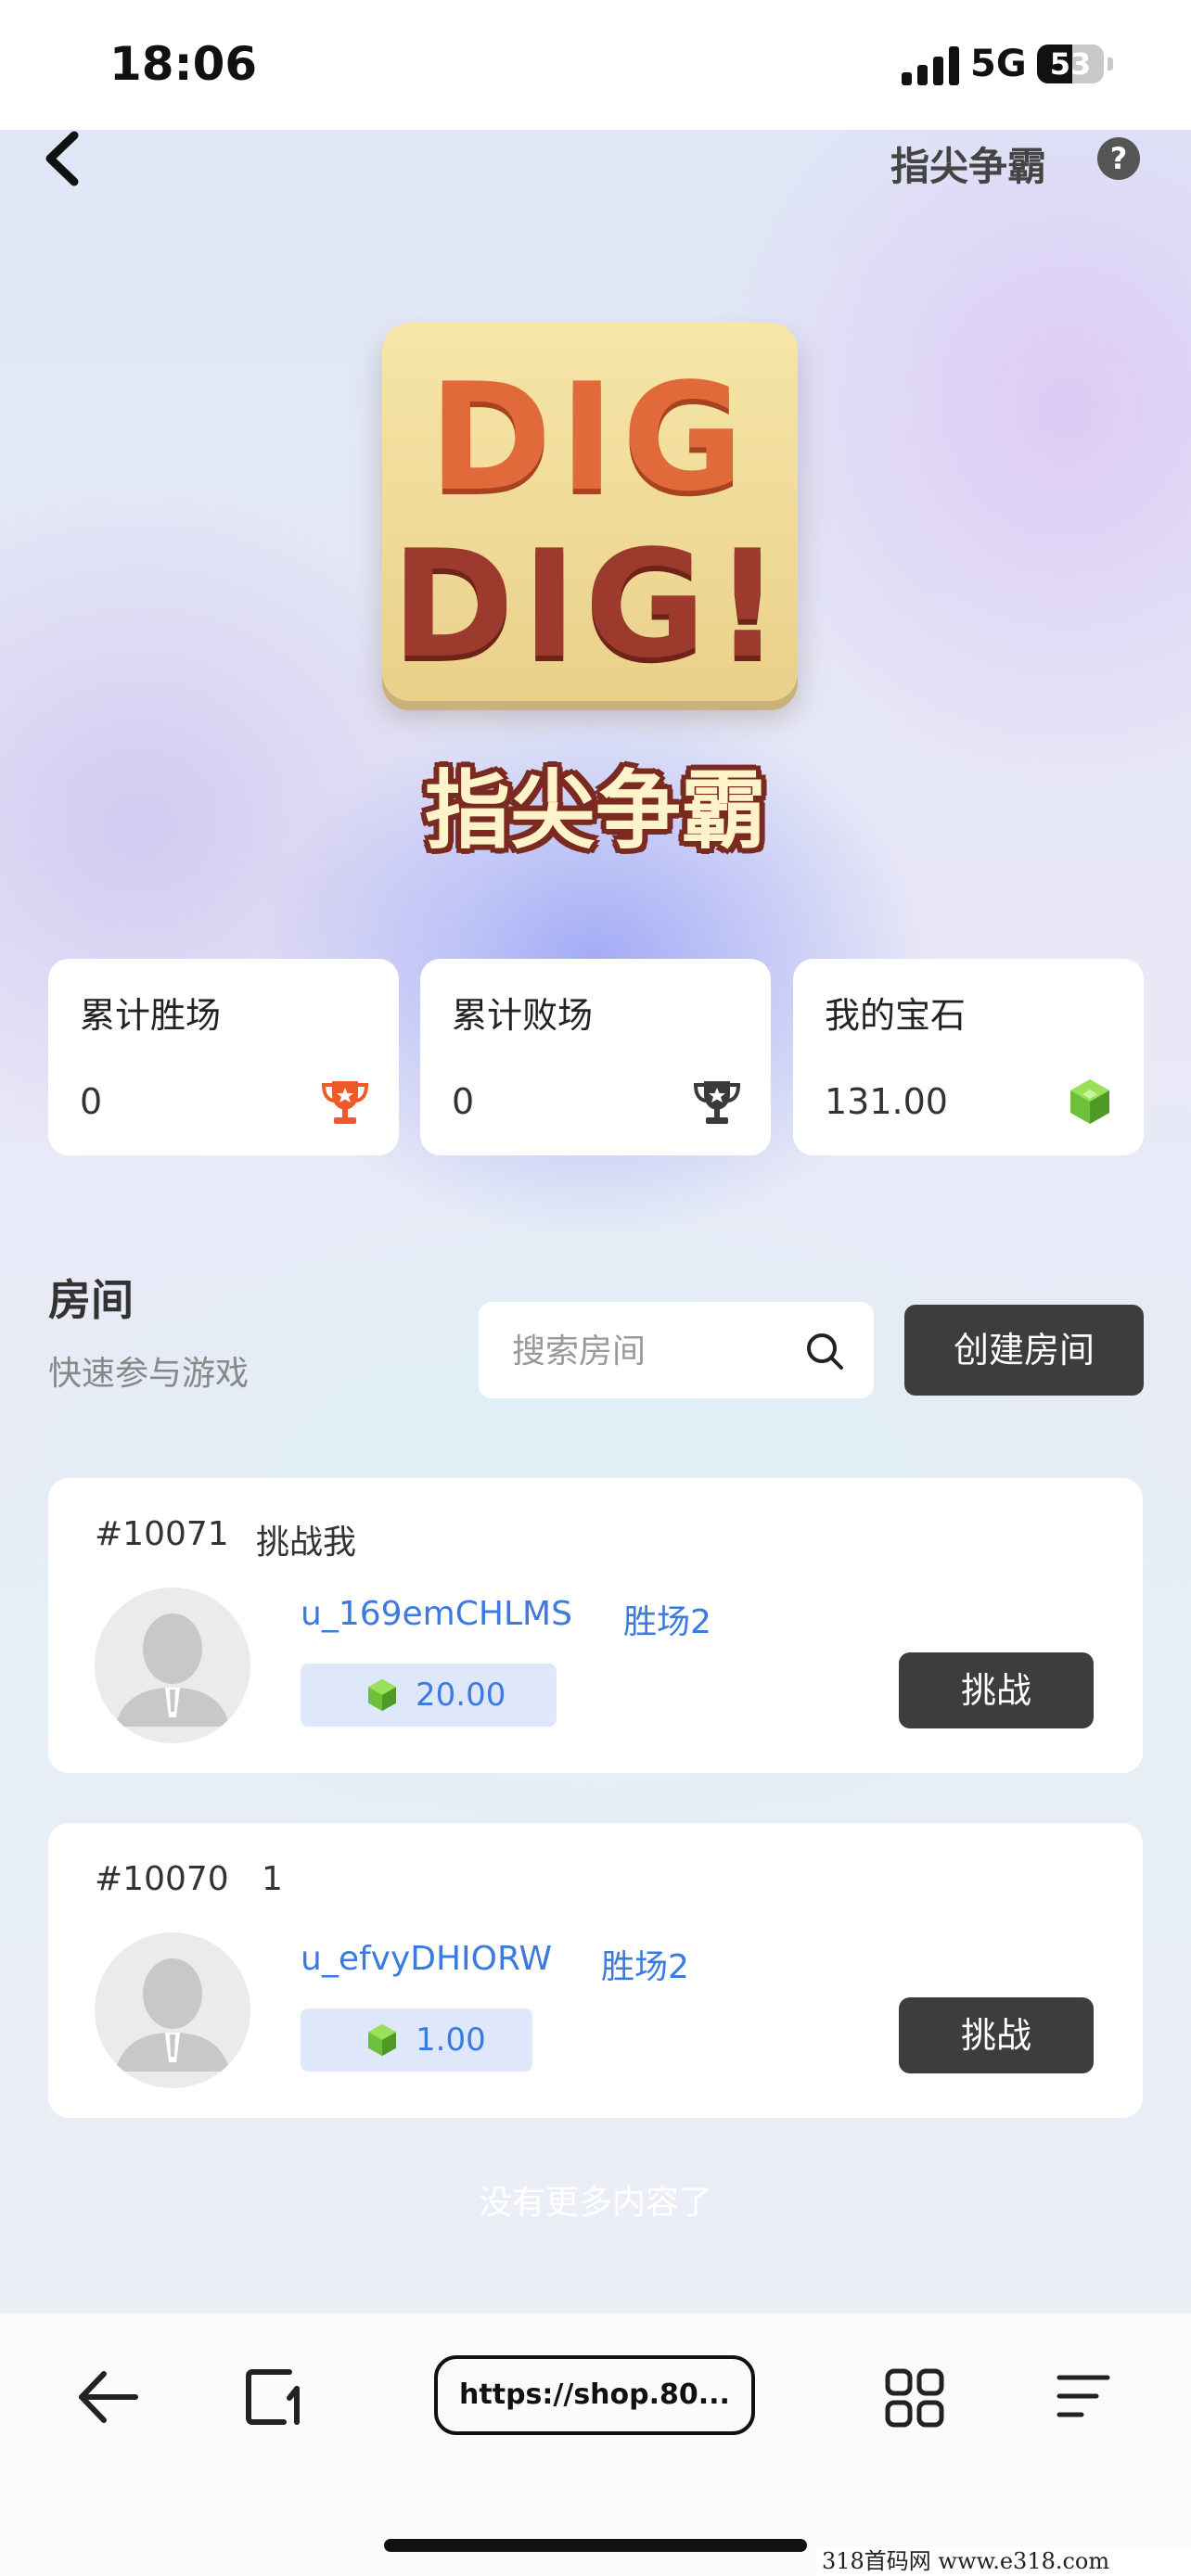 The width and height of the screenshot is (1191, 2576). Describe the element at coordinates (914, 2397) in the screenshot. I see `browser-apps-icon` at that location.